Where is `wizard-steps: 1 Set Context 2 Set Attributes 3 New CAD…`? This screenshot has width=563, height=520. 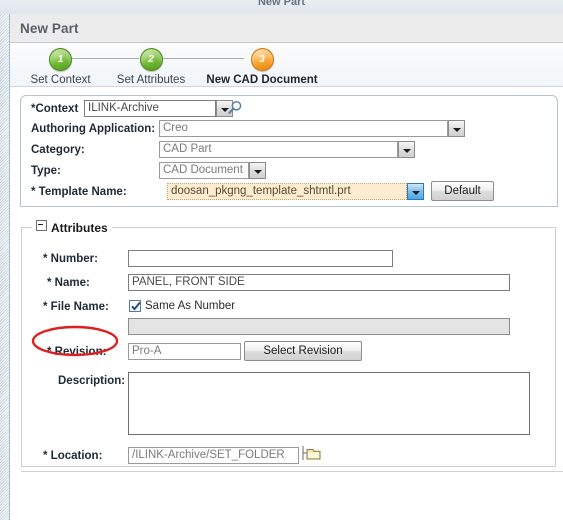 wizard-steps: 1 Set Context 2 Set Attributes 3 New CAD… is located at coordinates (286, 65).